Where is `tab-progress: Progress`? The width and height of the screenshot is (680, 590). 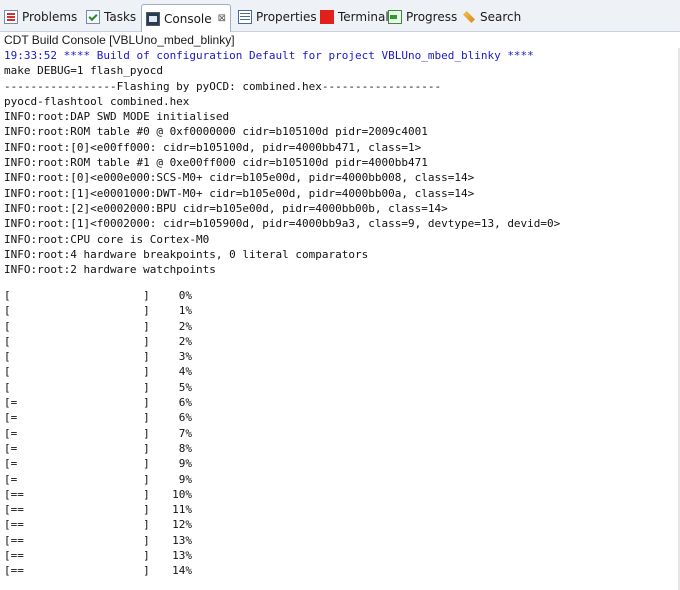 tab-progress: Progress is located at coordinates (422, 17).